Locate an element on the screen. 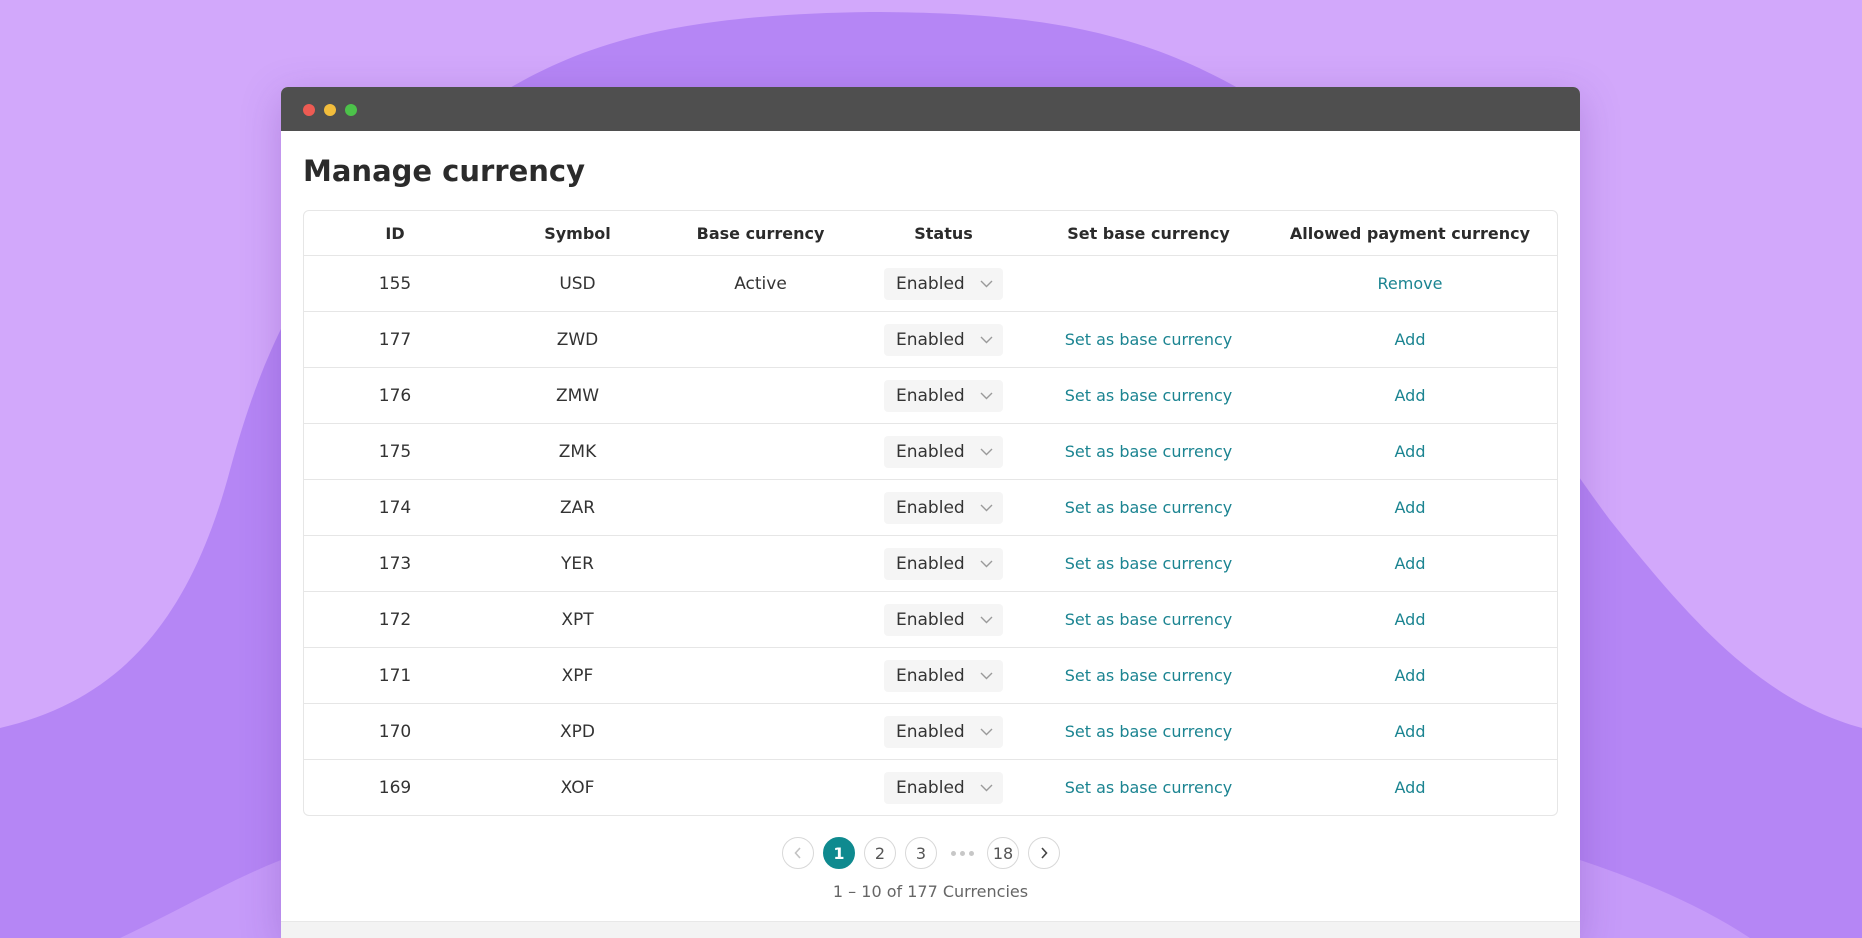  page-button-1: 1 is located at coordinates (839, 853).